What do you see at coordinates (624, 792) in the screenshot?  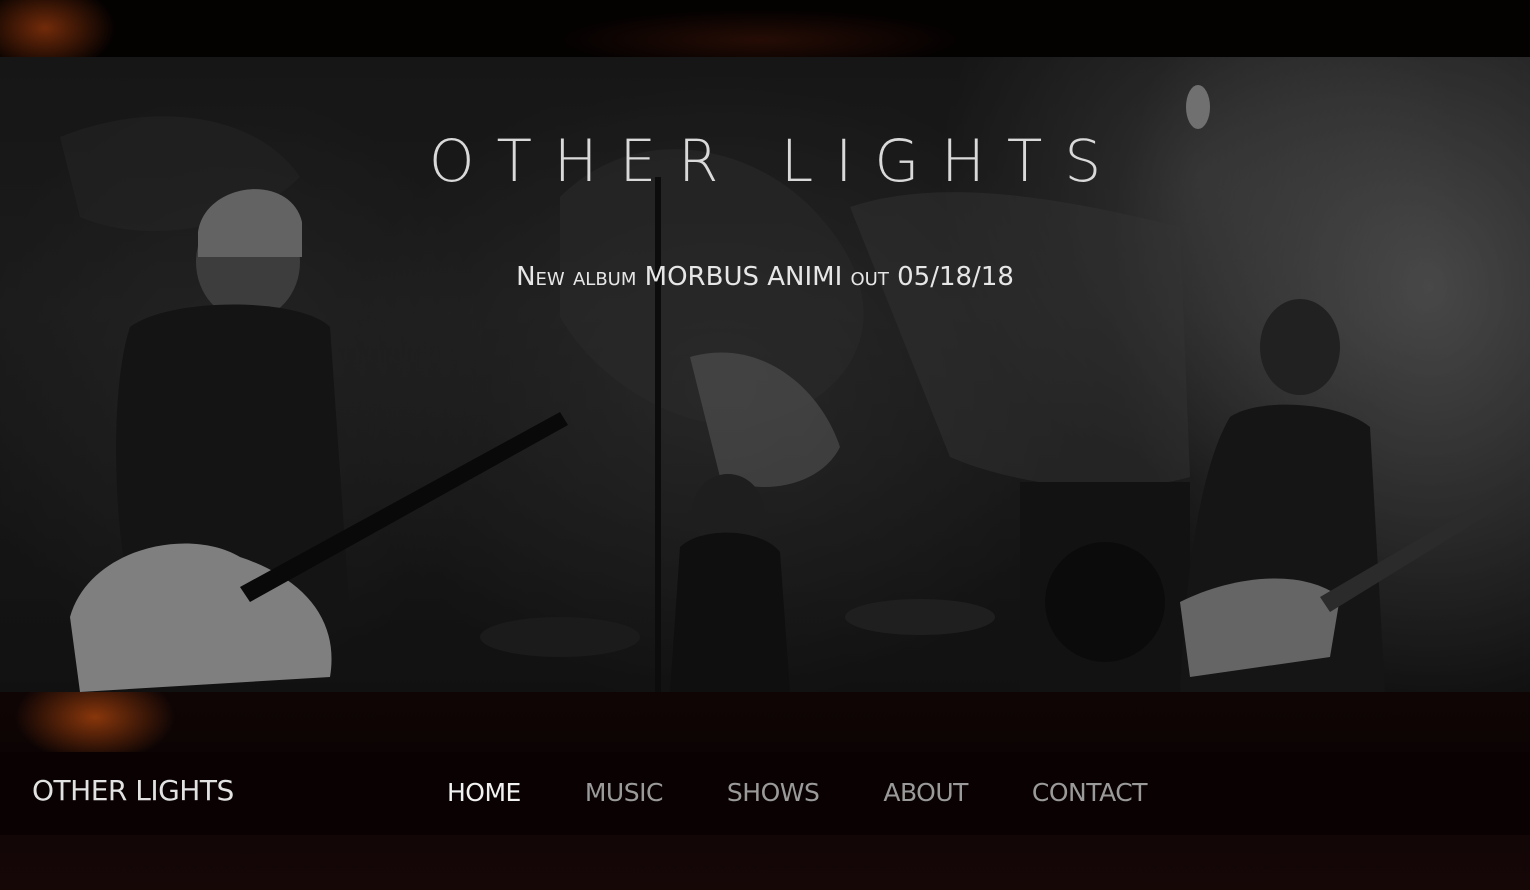 I see `nav-link-music: MUSIC` at bounding box center [624, 792].